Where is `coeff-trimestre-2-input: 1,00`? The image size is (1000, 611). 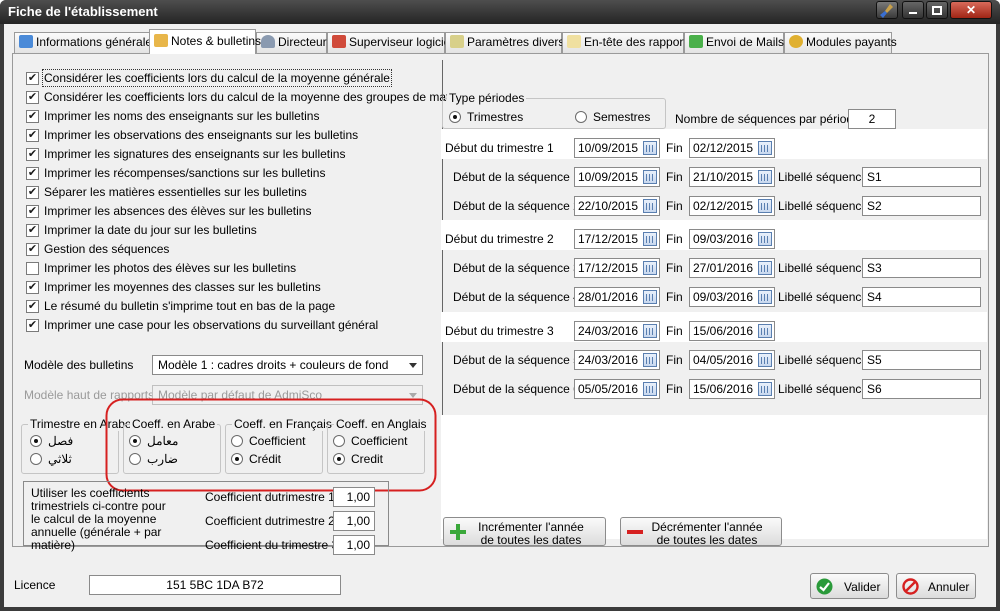
coeff-trimestre-2-input: 1,00 is located at coordinates (354, 521).